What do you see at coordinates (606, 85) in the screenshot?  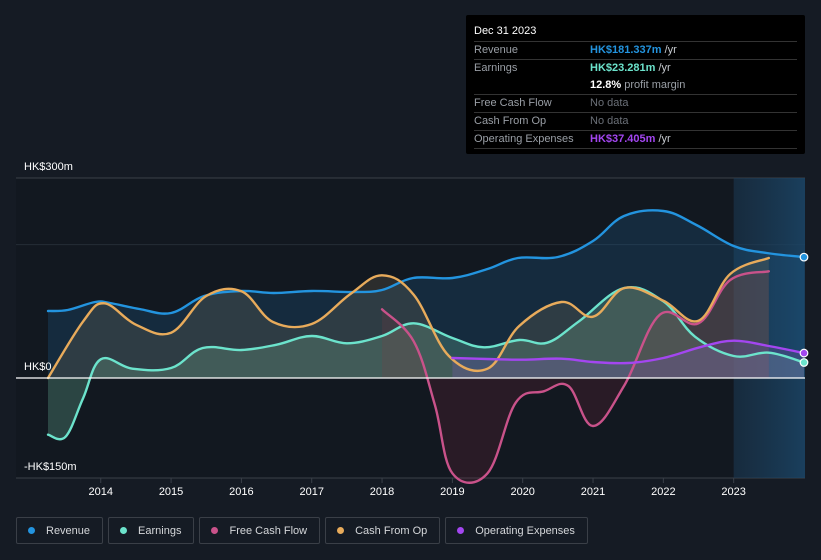 I see `tooltip-value: 12.8%` at bounding box center [606, 85].